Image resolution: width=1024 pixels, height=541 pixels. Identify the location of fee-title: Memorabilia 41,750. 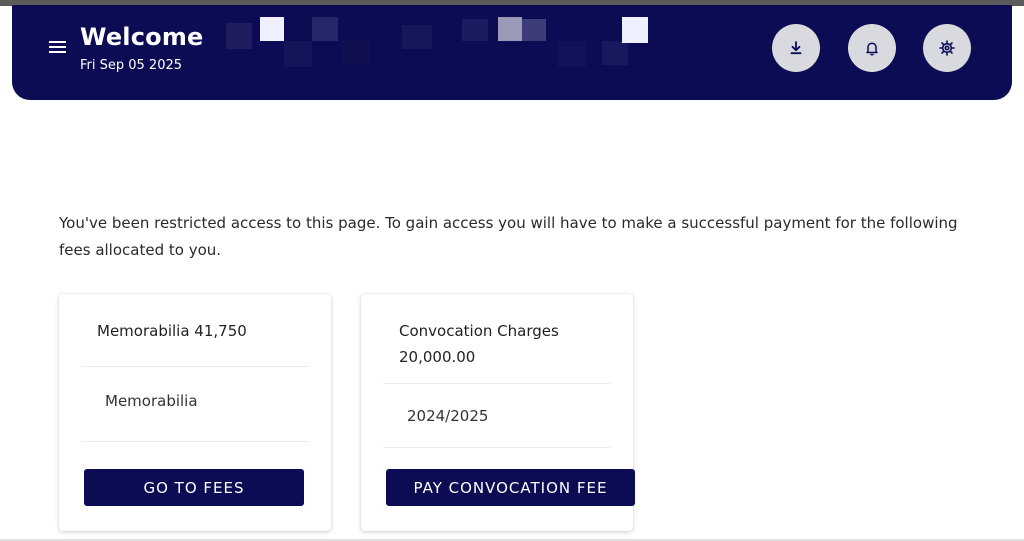
(172, 331).